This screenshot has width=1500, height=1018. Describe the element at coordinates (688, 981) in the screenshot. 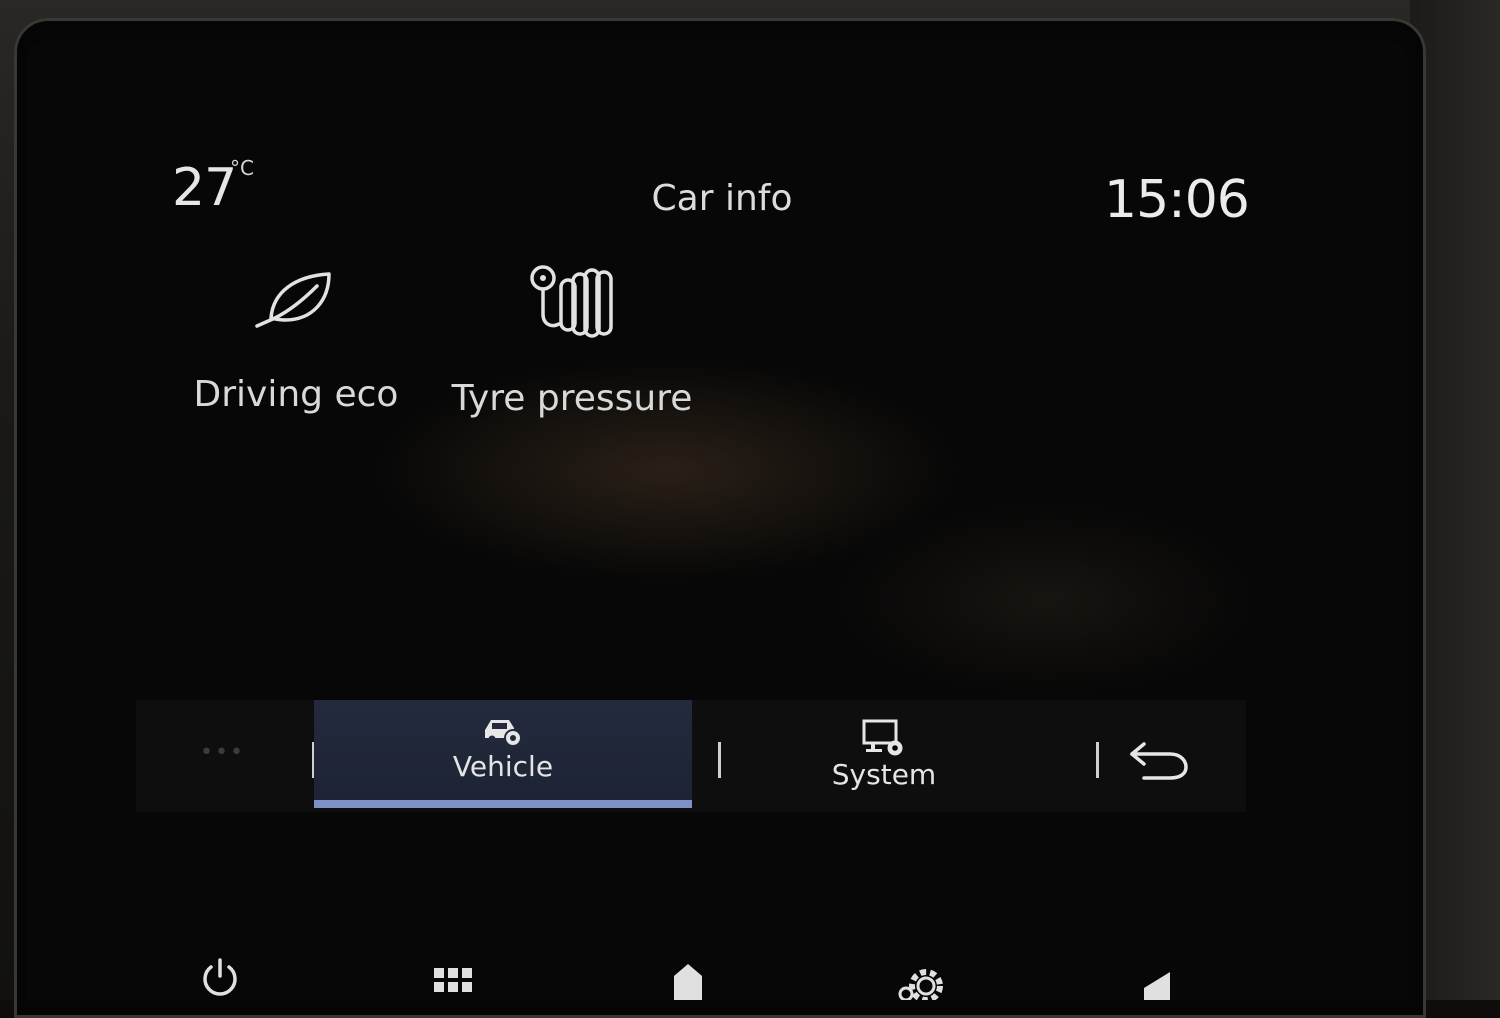

I see `home-icon` at that location.